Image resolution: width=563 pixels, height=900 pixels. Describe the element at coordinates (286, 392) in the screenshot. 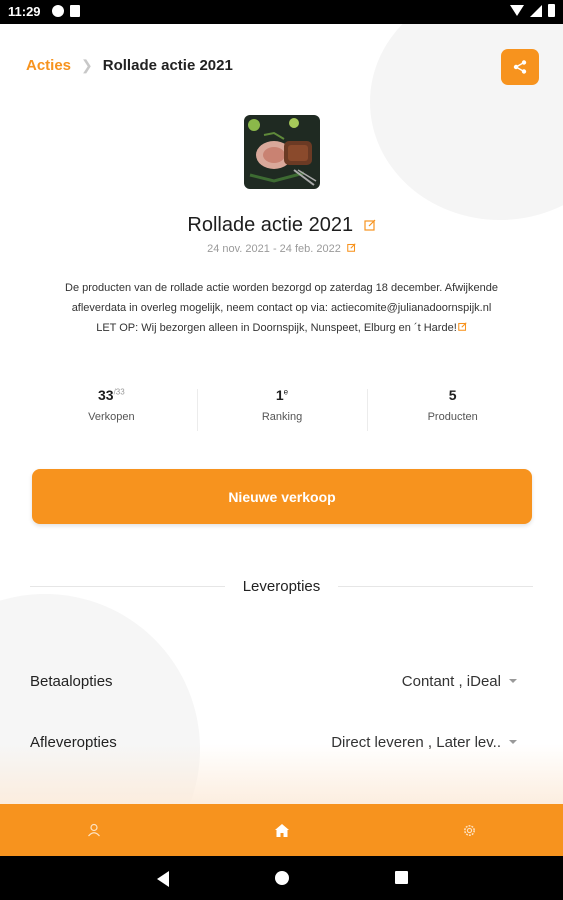

I see `ranking-suffix: e` at that location.